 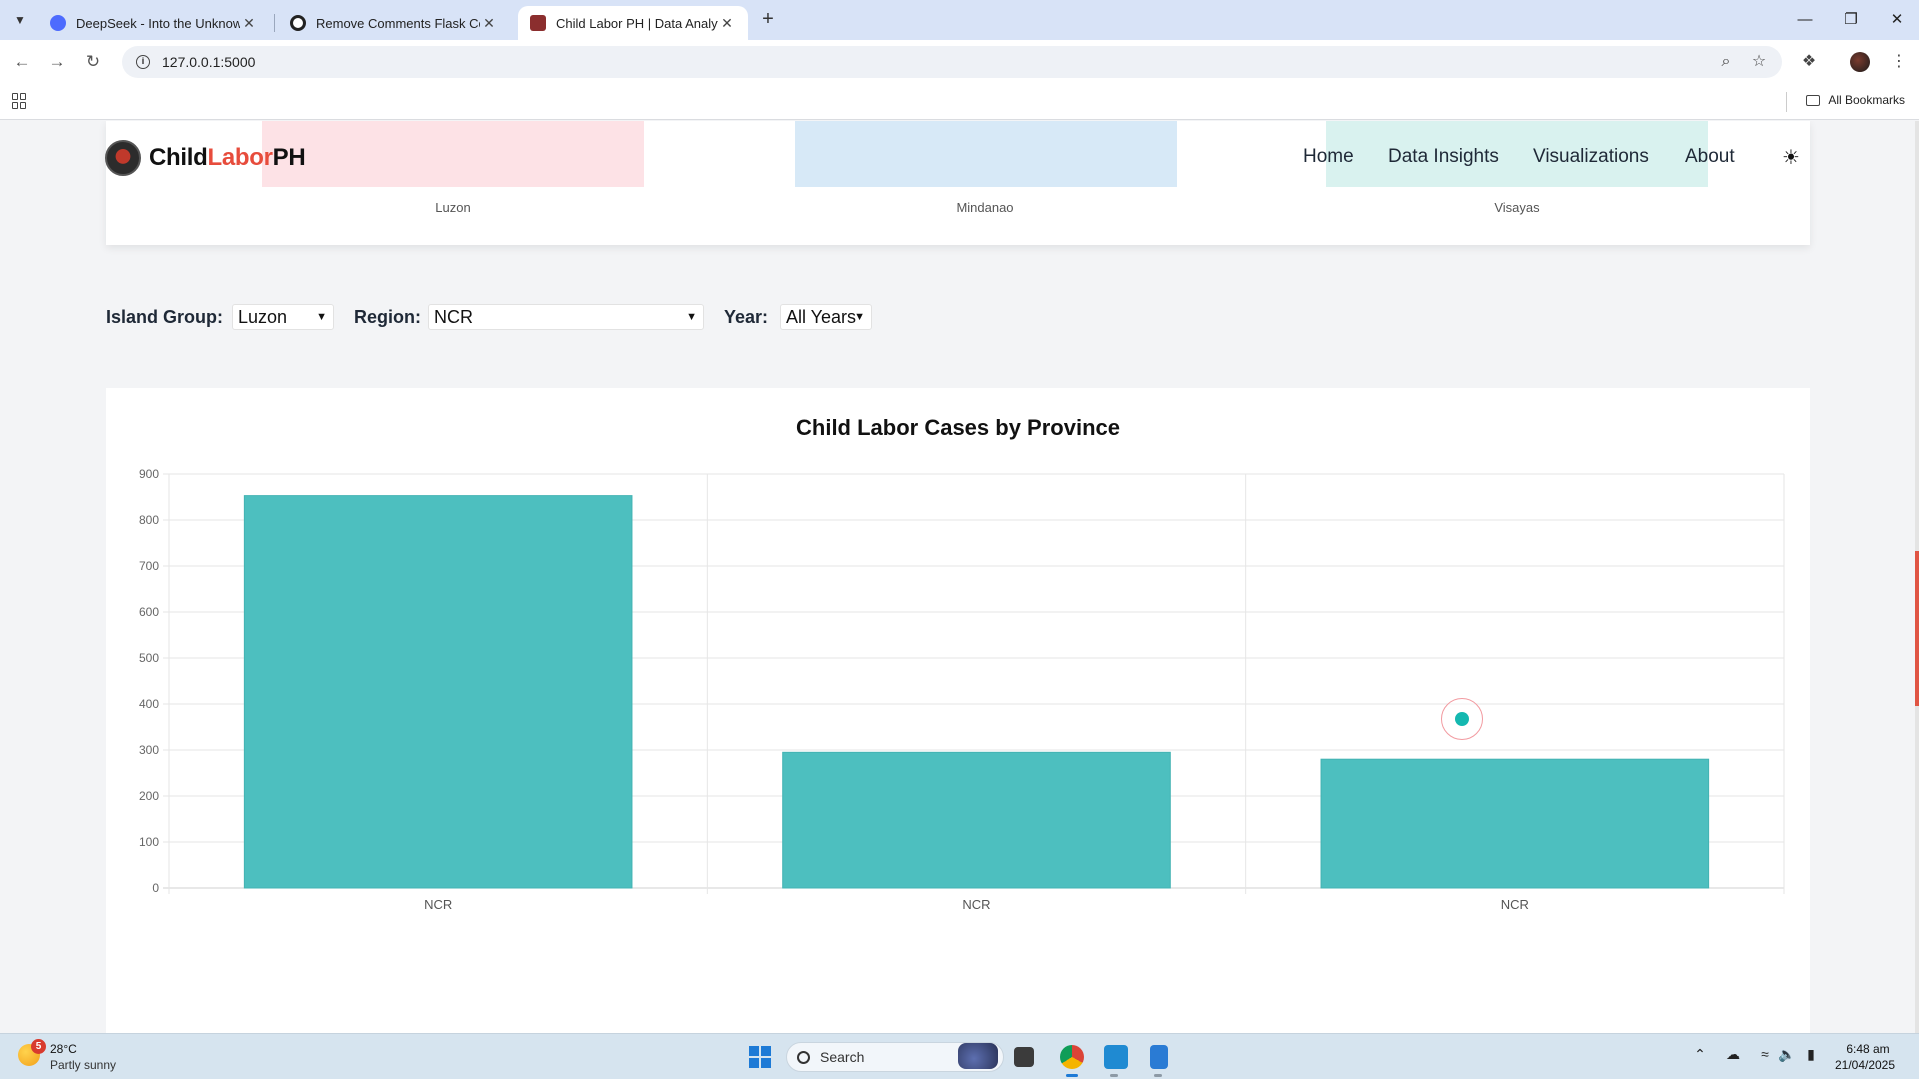 What do you see at coordinates (38, 1046) in the screenshot?
I see `weather-badge: 5` at bounding box center [38, 1046].